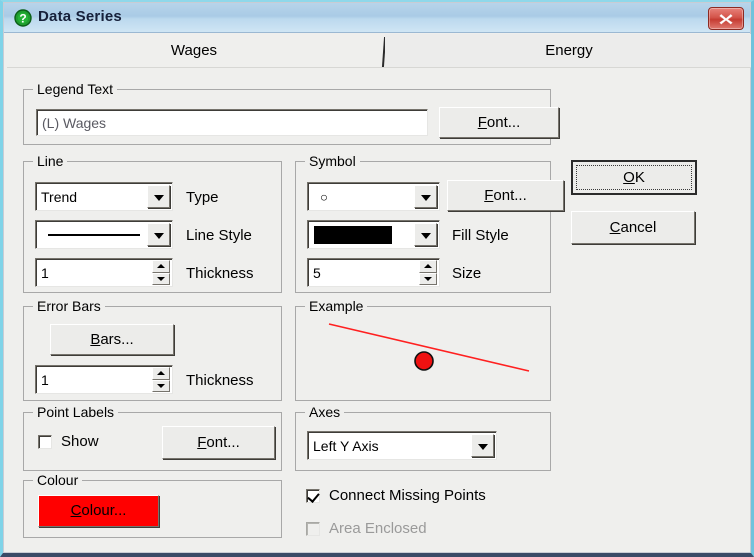 The width and height of the screenshot is (754, 557). I want to click on tabstrip: Wages Energy, so click(379, 50).